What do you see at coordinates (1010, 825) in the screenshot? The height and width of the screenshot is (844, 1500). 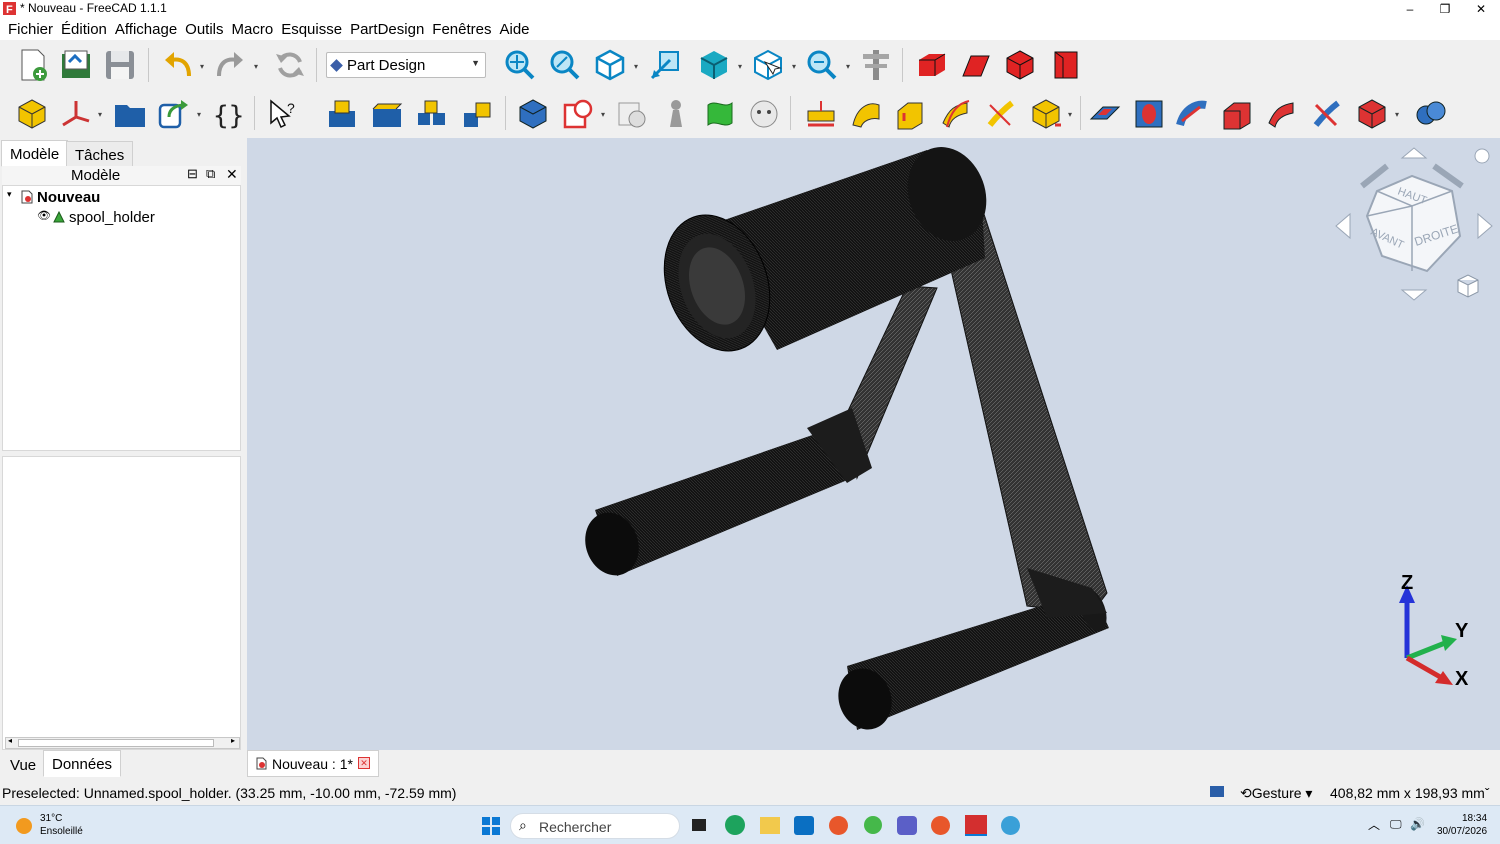 I see `blue-app-icon` at bounding box center [1010, 825].